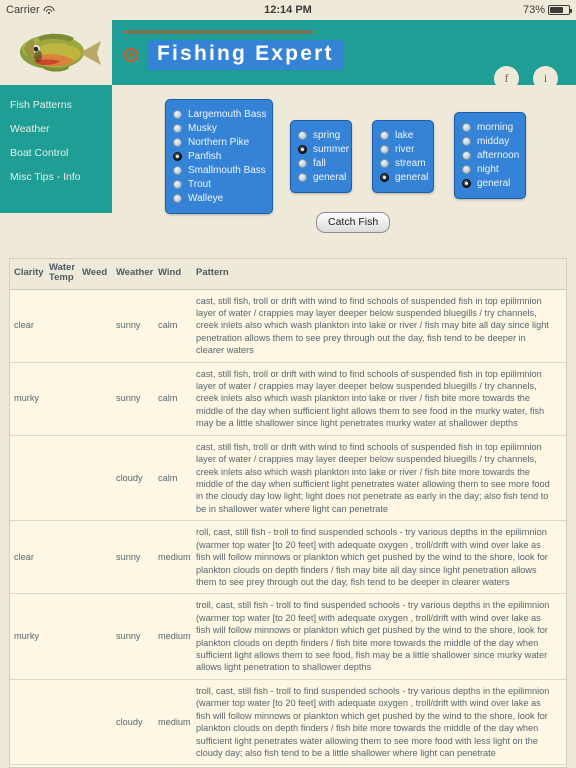 The image size is (576, 768). I want to click on radio-option-spring: spring, so click(320, 135).